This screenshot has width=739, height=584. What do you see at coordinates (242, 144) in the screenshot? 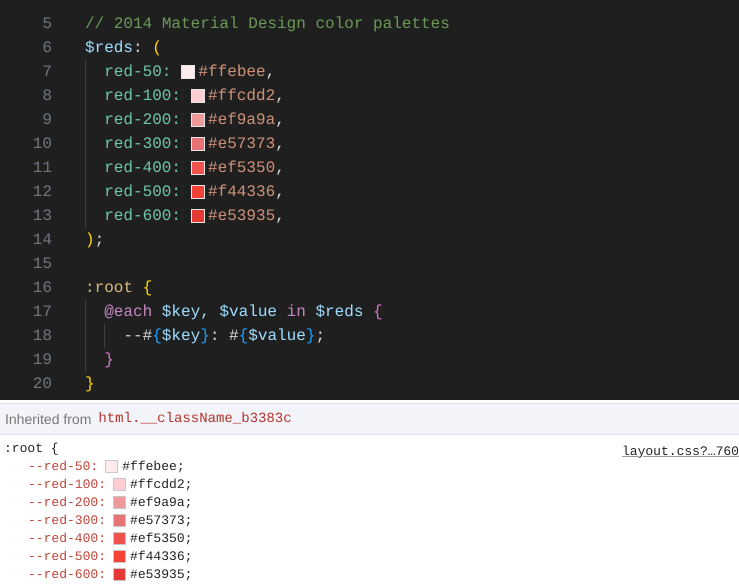
I see `code-value: #e57373` at bounding box center [242, 144].